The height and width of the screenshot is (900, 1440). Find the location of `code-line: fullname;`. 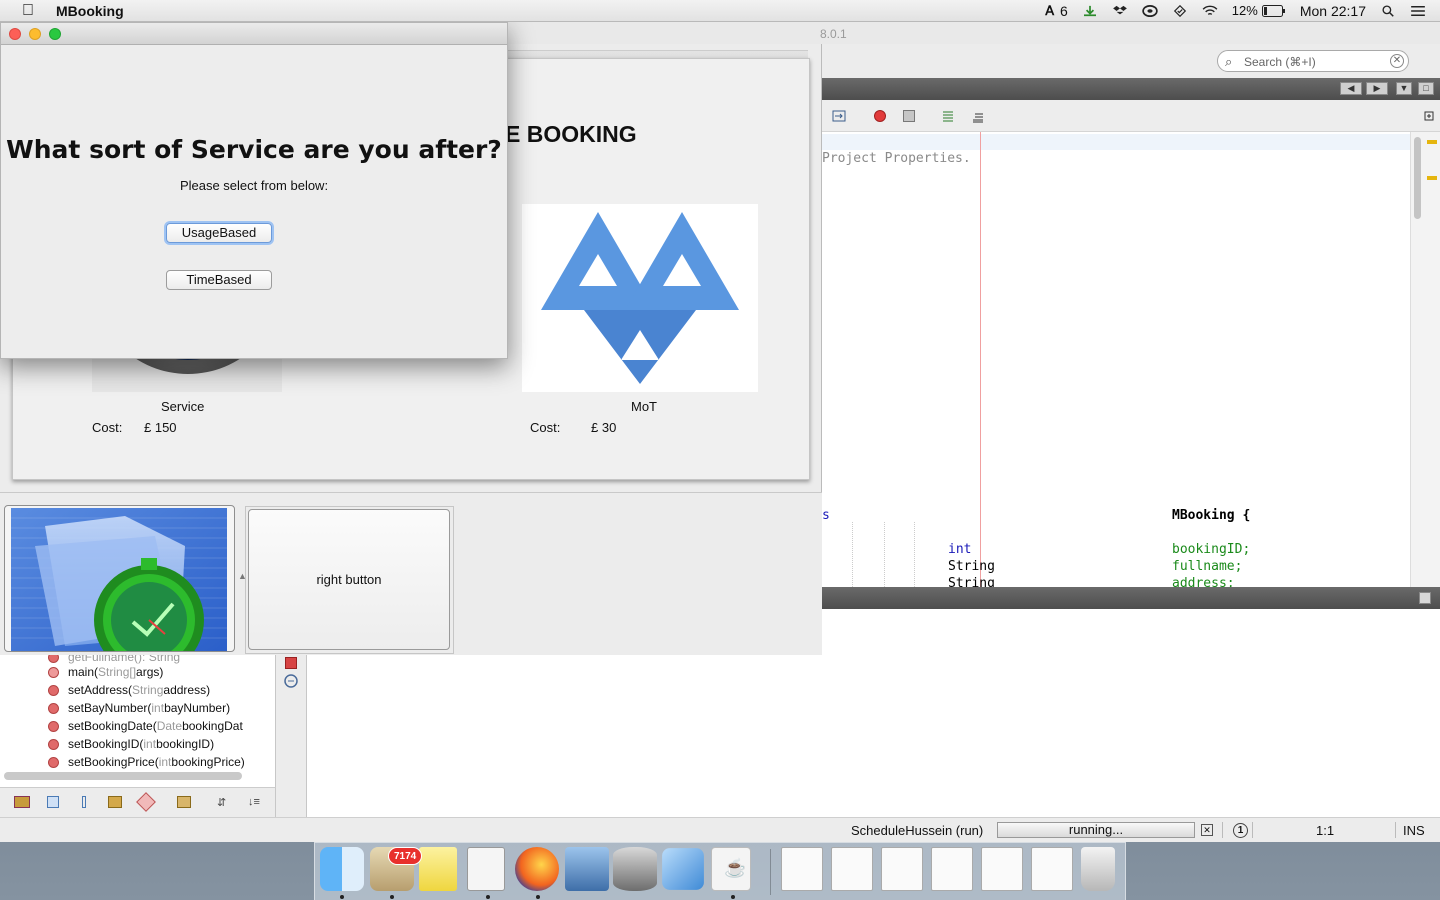

code-line: fullname; is located at coordinates (1207, 566).